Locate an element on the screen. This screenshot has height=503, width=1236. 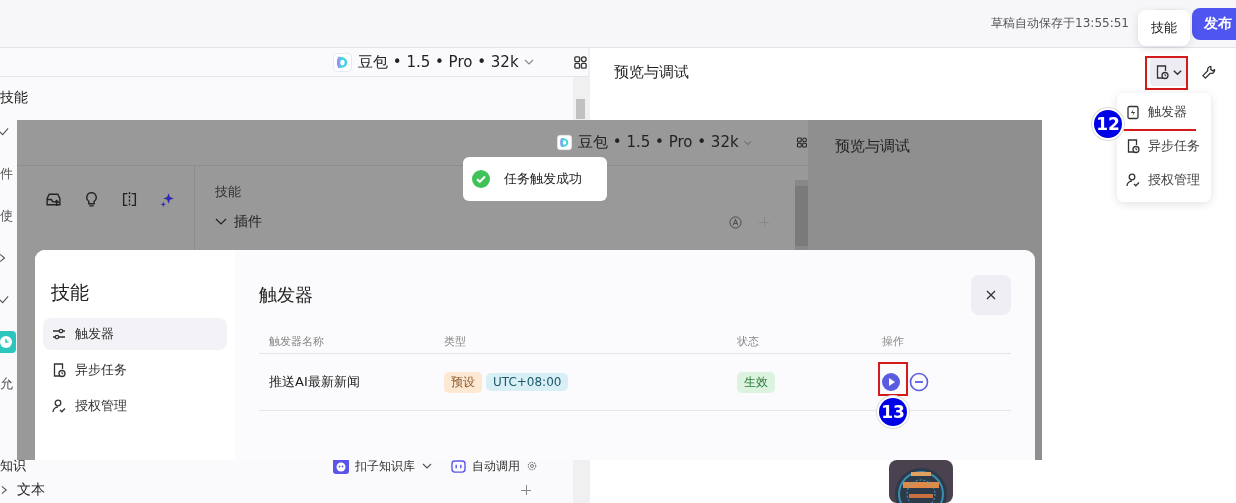
column-header: 触发器名称 is located at coordinates (296, 341).